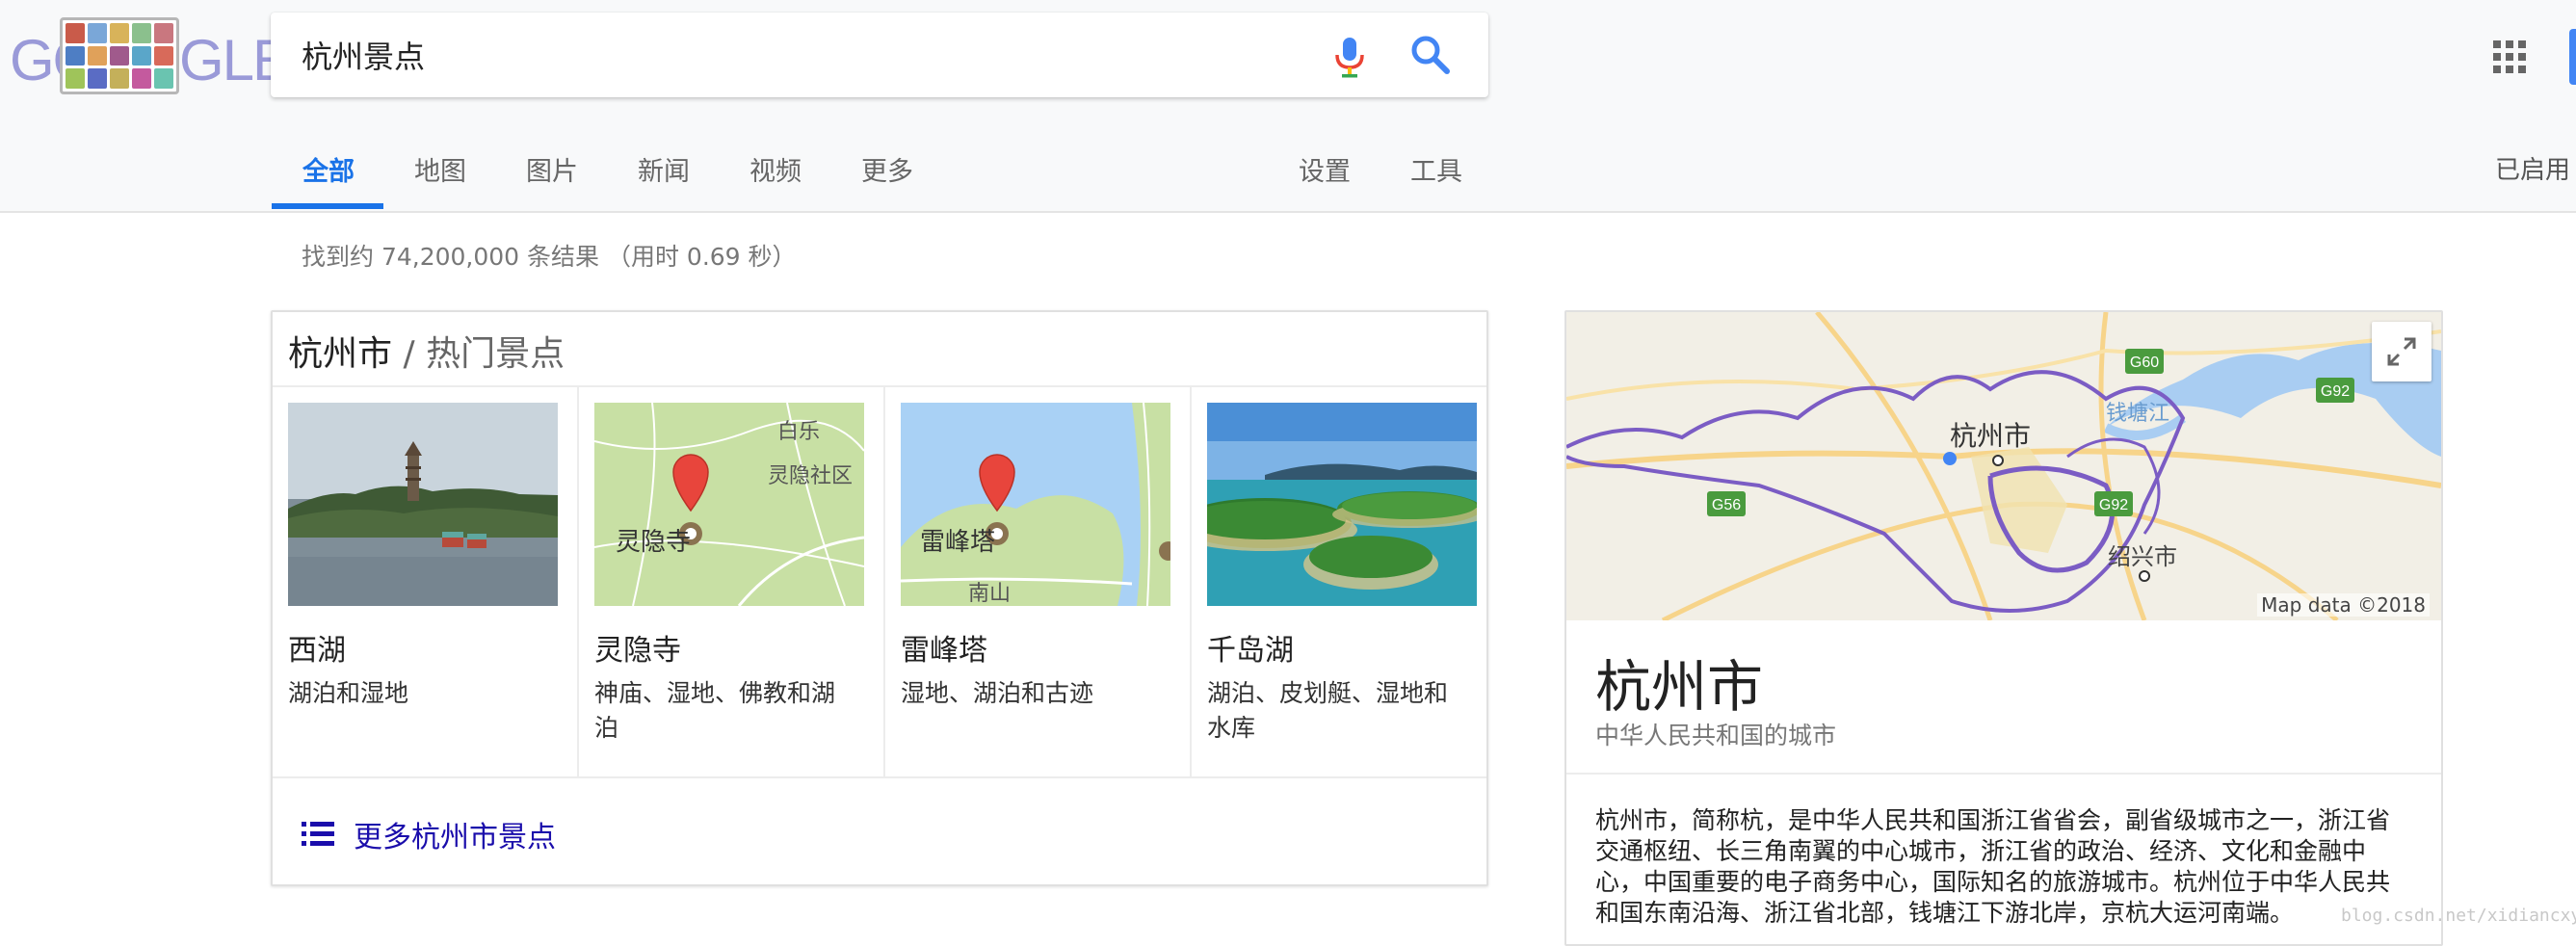  Describe the element at coordinates (440, 169) in the screenshot. I see `tab-maps: 地图` at that location.